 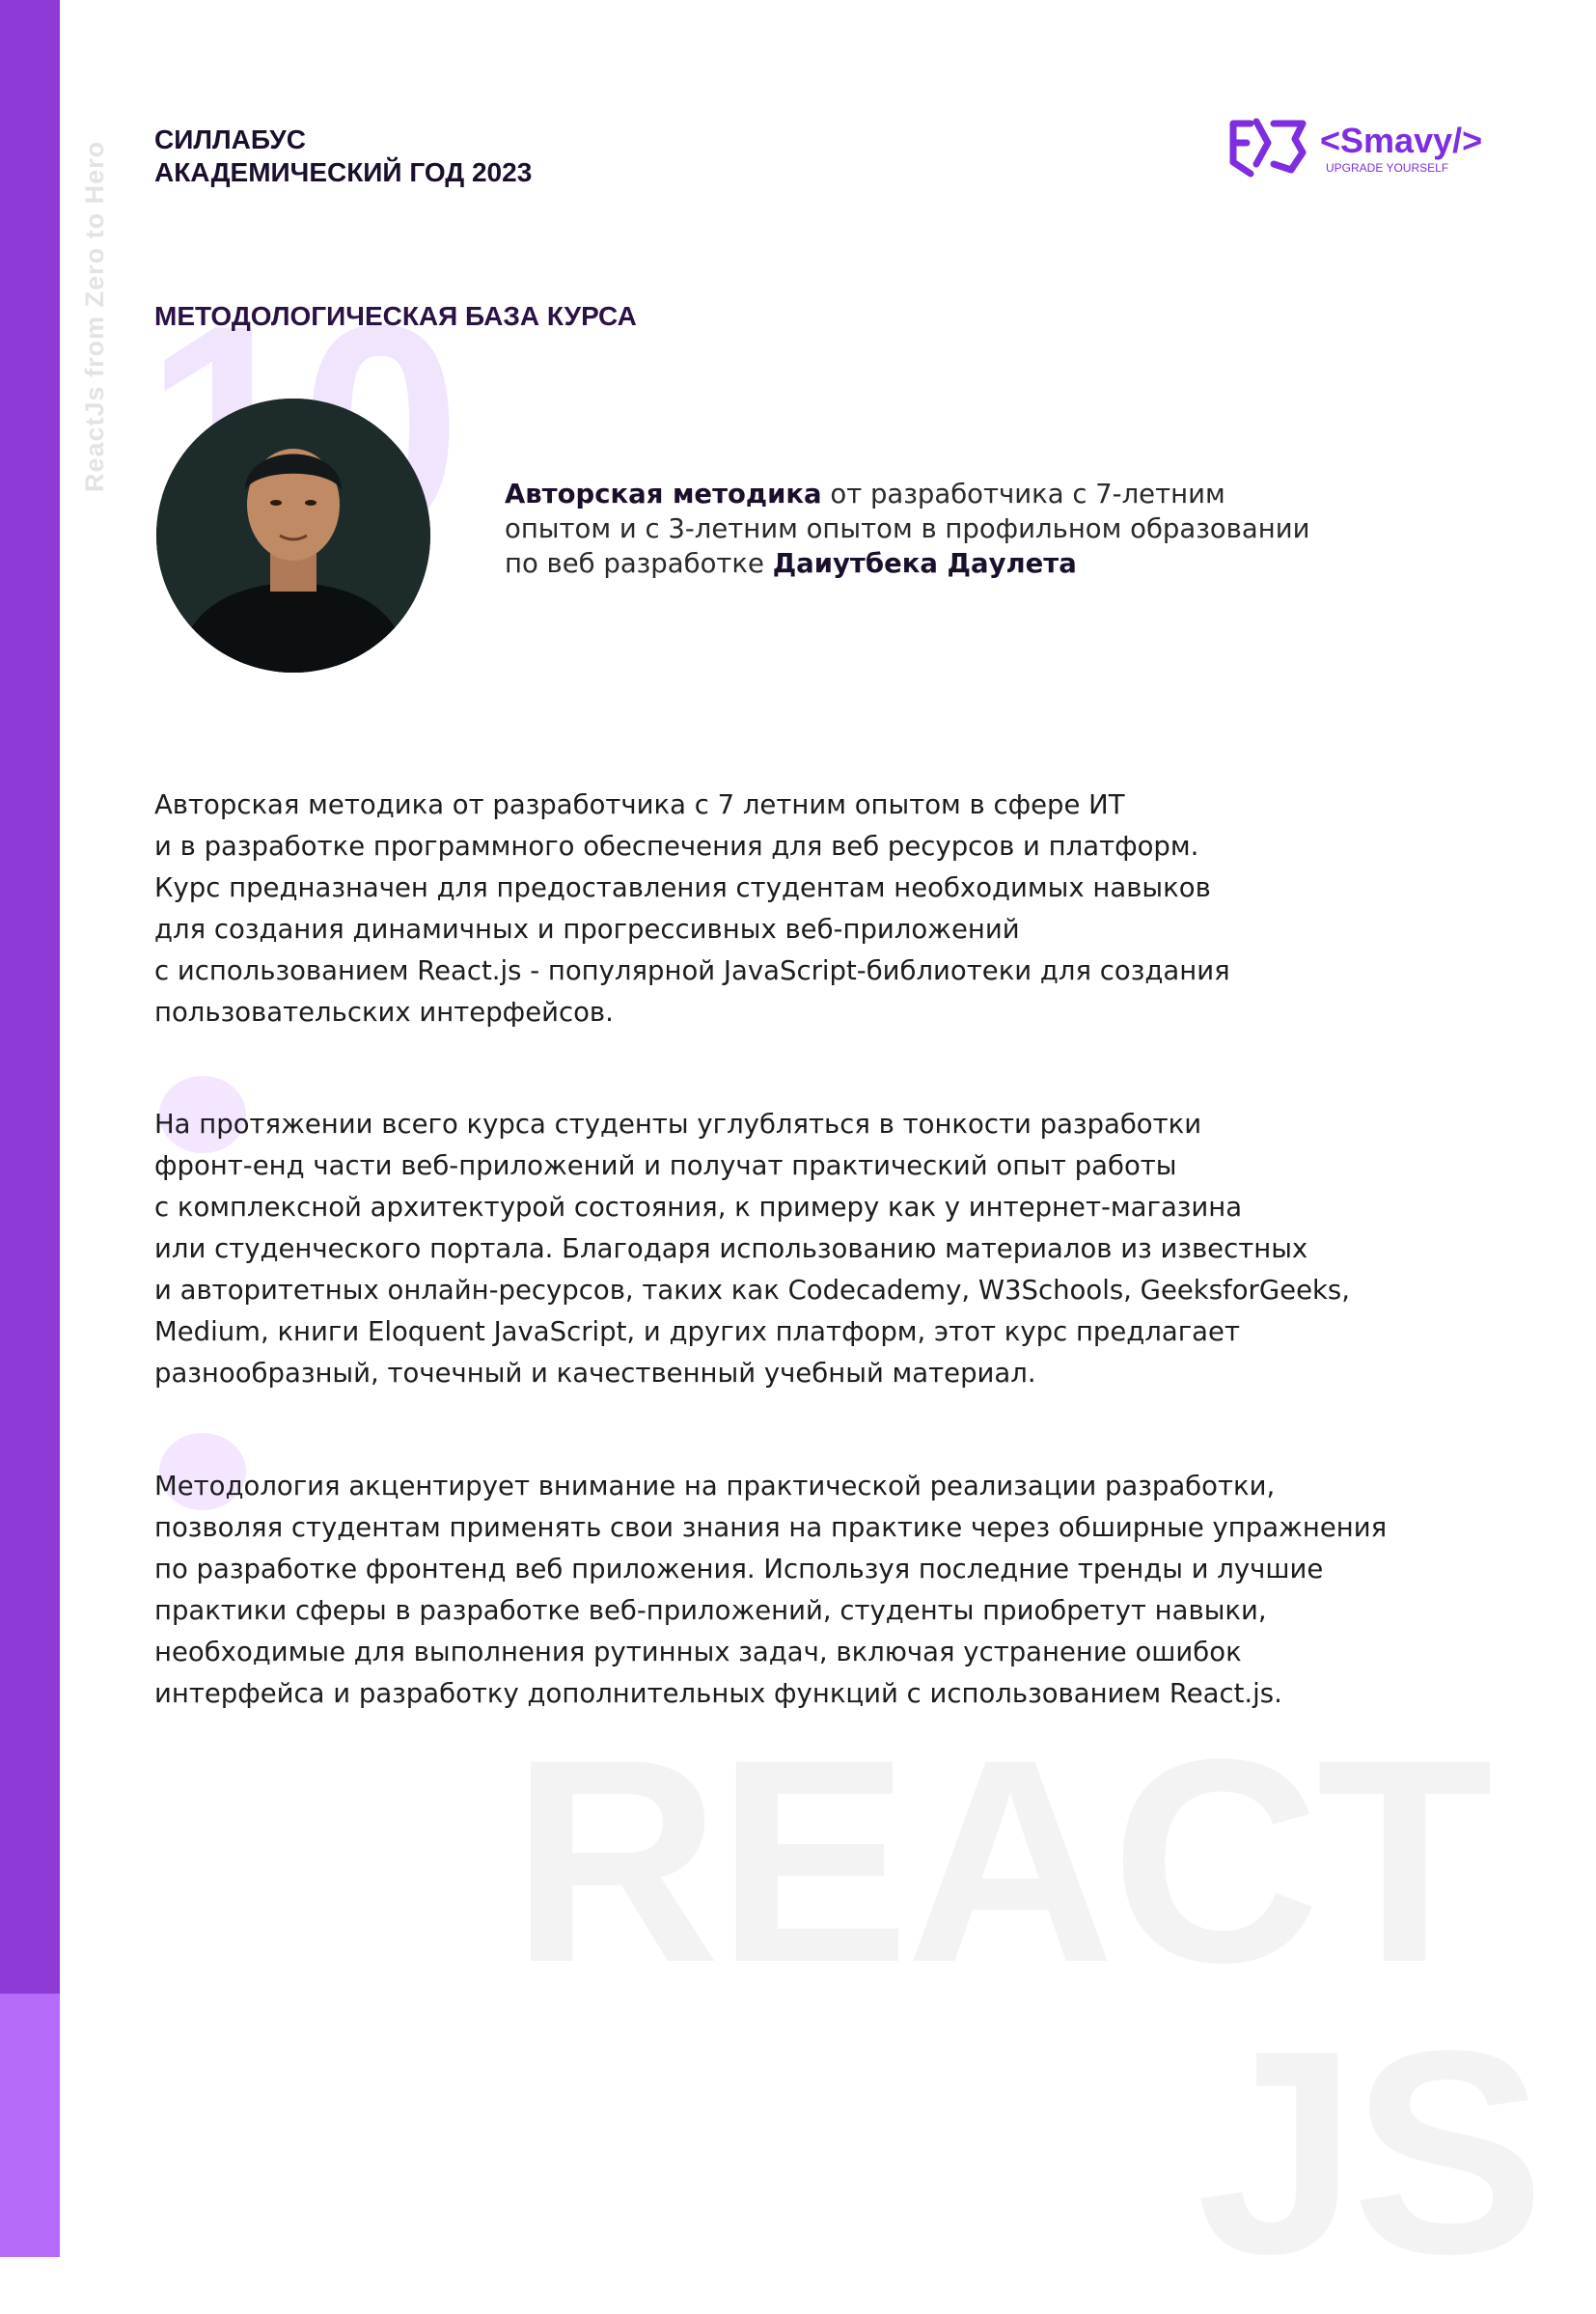 I want to click on author-text-1: от разработчика с 7-летним, so click(x=1023, y=494).